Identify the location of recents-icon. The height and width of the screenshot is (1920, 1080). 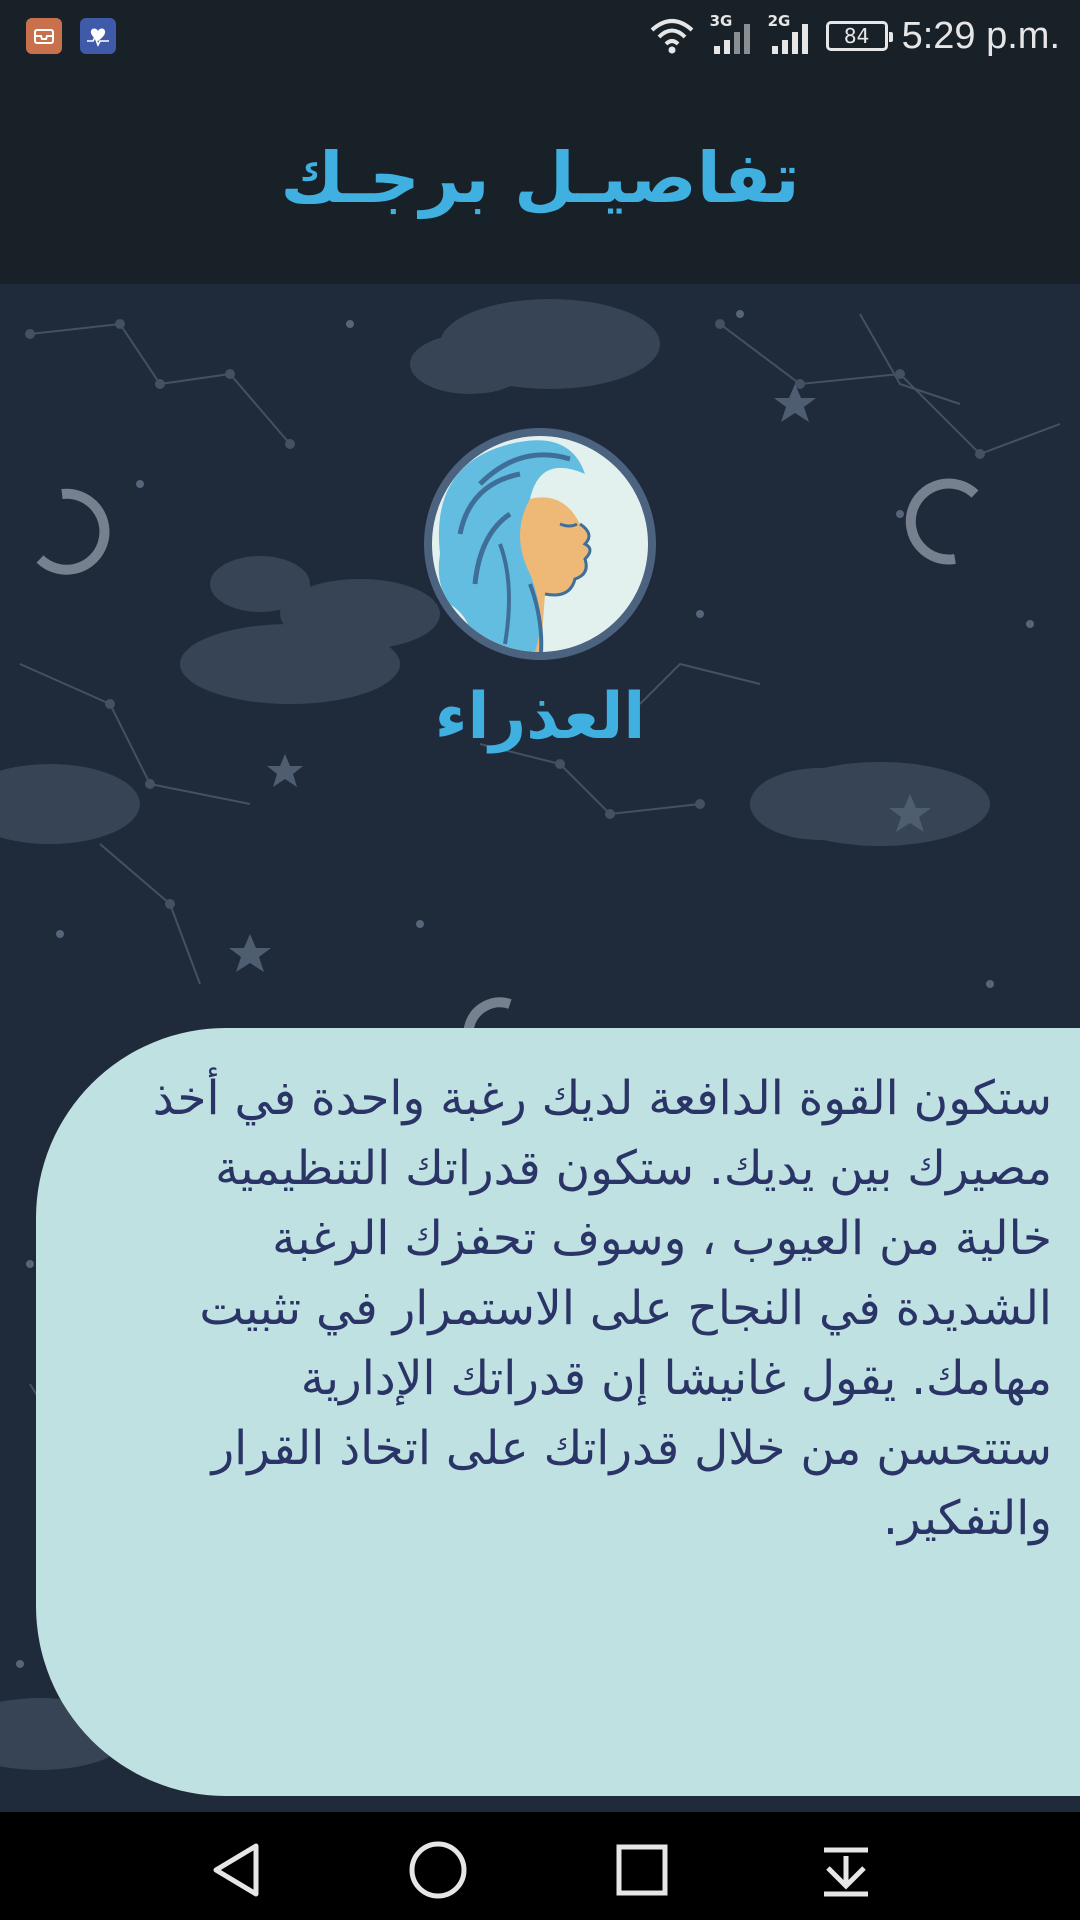
(642, 1870).